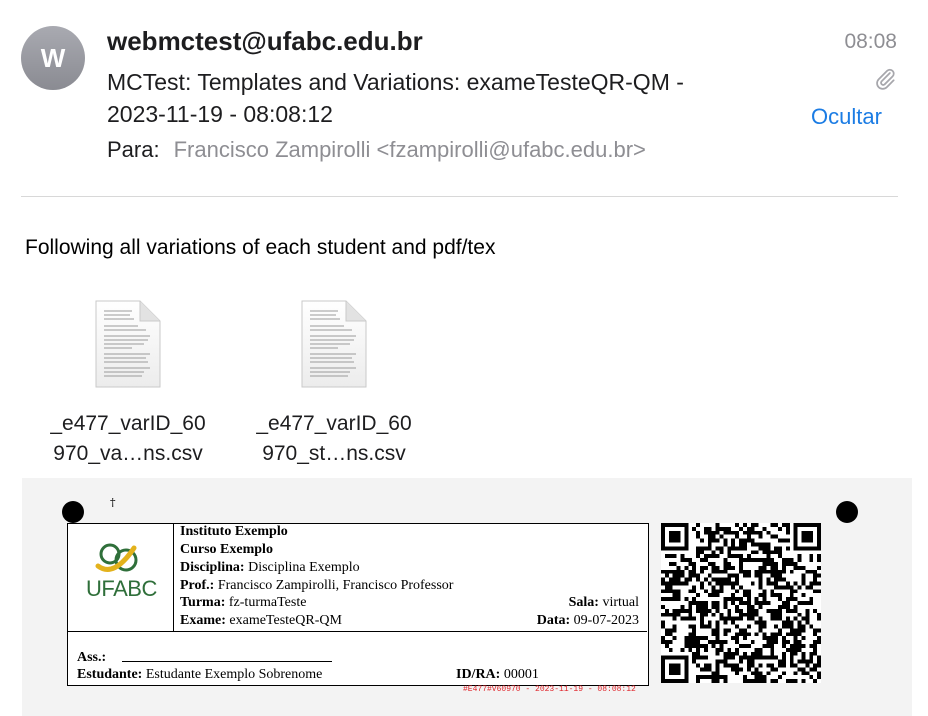  What do you see at coordinates (497, 674) in the screenshot?
I see `id-field: ID/RA: 00001` at bounding box center [497, 674].